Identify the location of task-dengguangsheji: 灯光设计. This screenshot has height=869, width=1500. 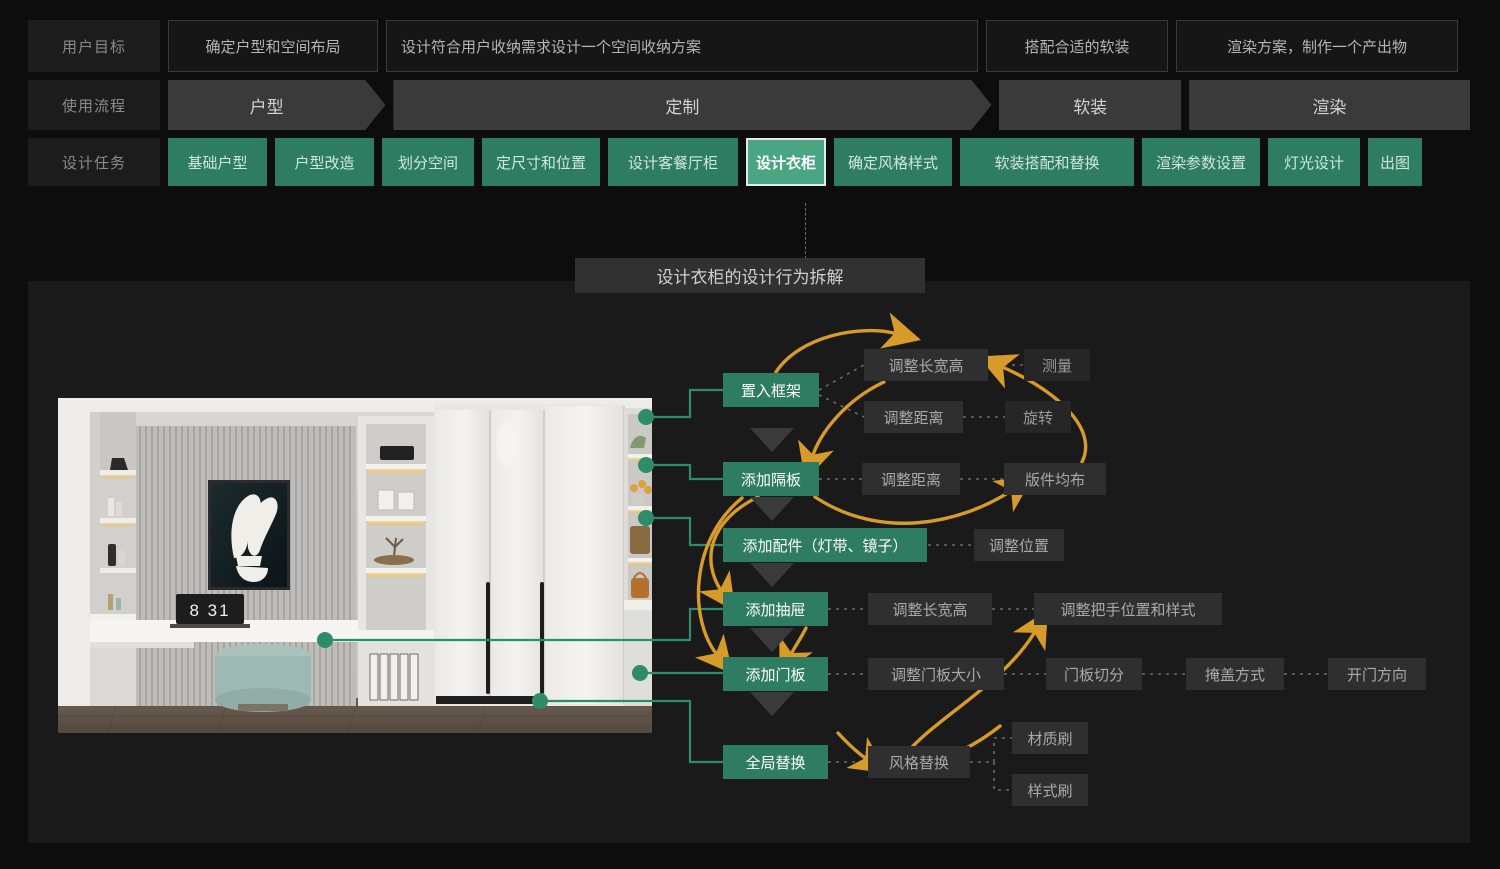
(1314, 162).